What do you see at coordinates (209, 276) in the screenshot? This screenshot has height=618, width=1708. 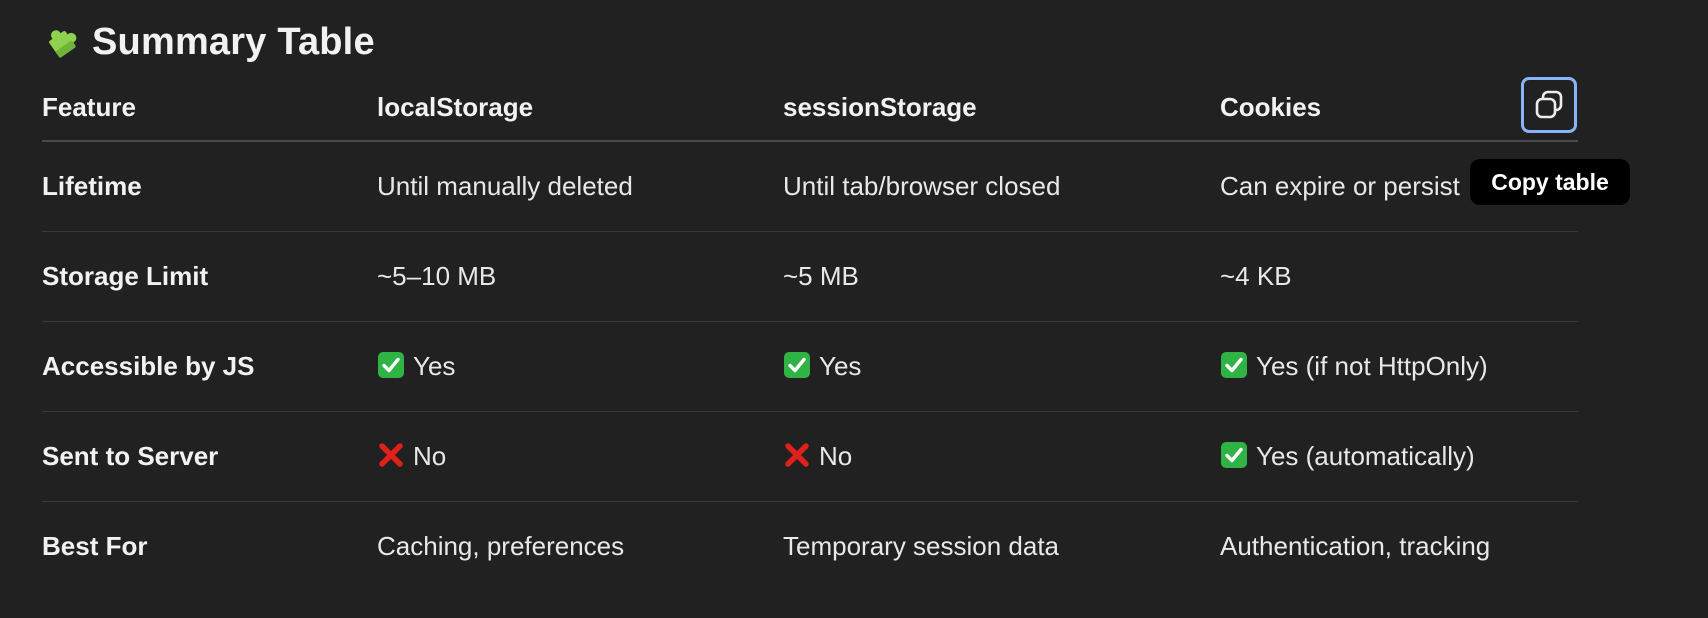 I see `row-label: Storage Limit` at bounding box center [209, 276].